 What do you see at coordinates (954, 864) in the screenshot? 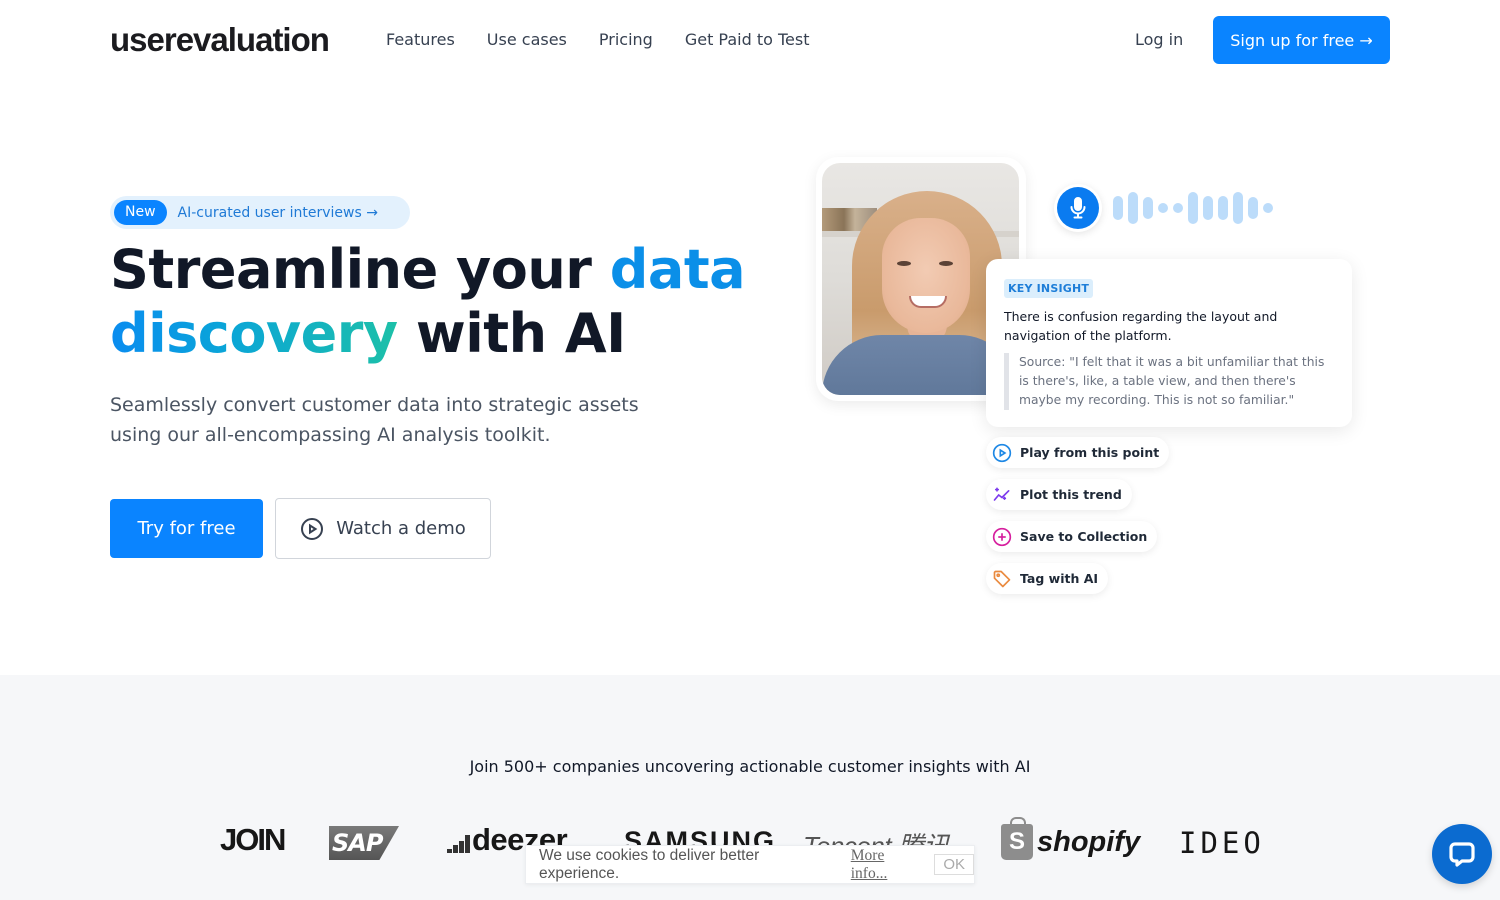
I see `cookie-ok-button: OK` at bounding box center [954, 864].